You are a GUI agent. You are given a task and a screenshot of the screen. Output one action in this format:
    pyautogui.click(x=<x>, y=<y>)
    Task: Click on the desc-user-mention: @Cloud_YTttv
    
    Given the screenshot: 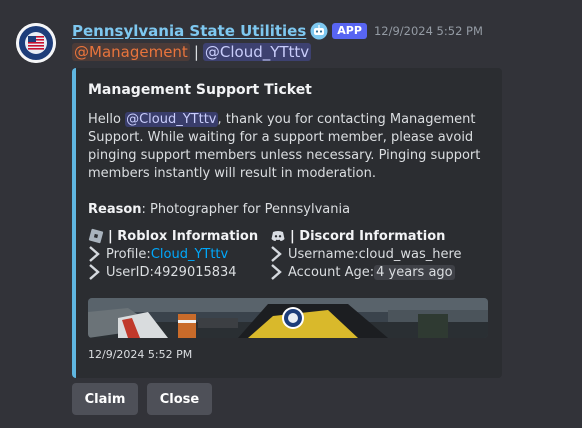 What is the action you would take?
    pyautogui.click(x=171, y=119)
    